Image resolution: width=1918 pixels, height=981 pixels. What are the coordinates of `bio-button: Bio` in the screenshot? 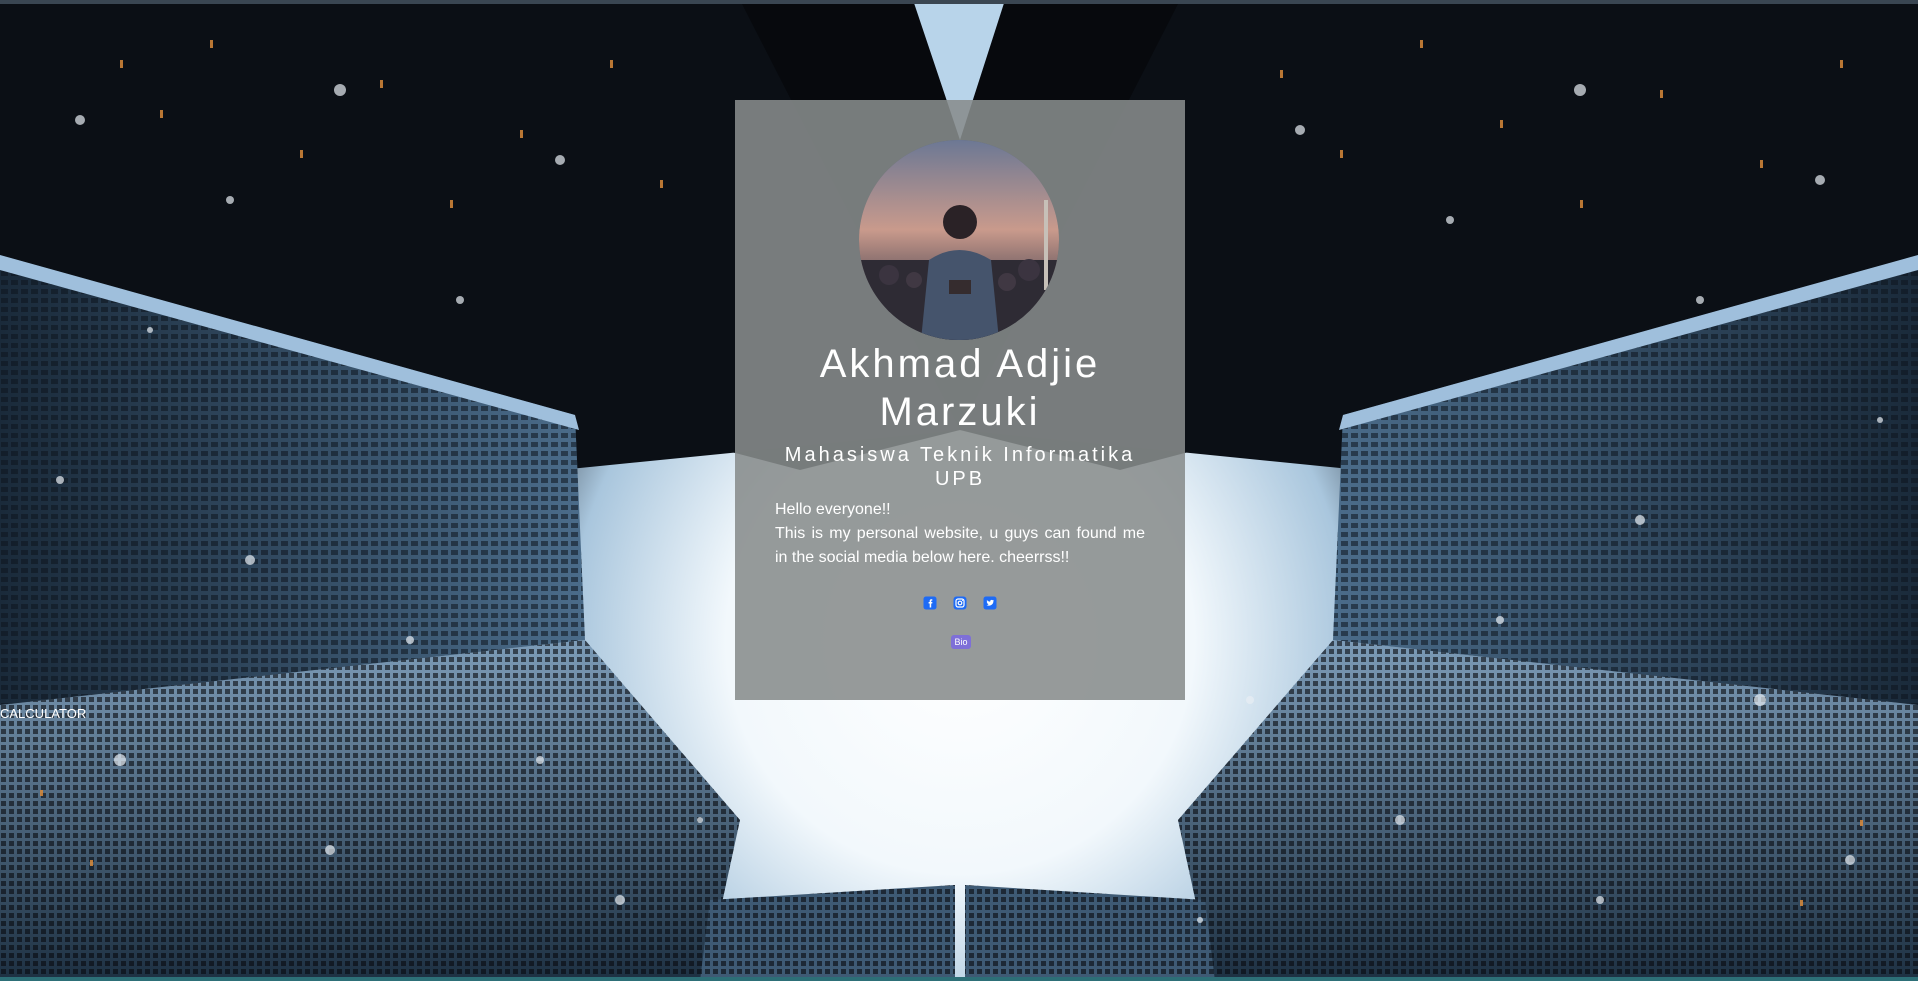 It's located at (961, 642).